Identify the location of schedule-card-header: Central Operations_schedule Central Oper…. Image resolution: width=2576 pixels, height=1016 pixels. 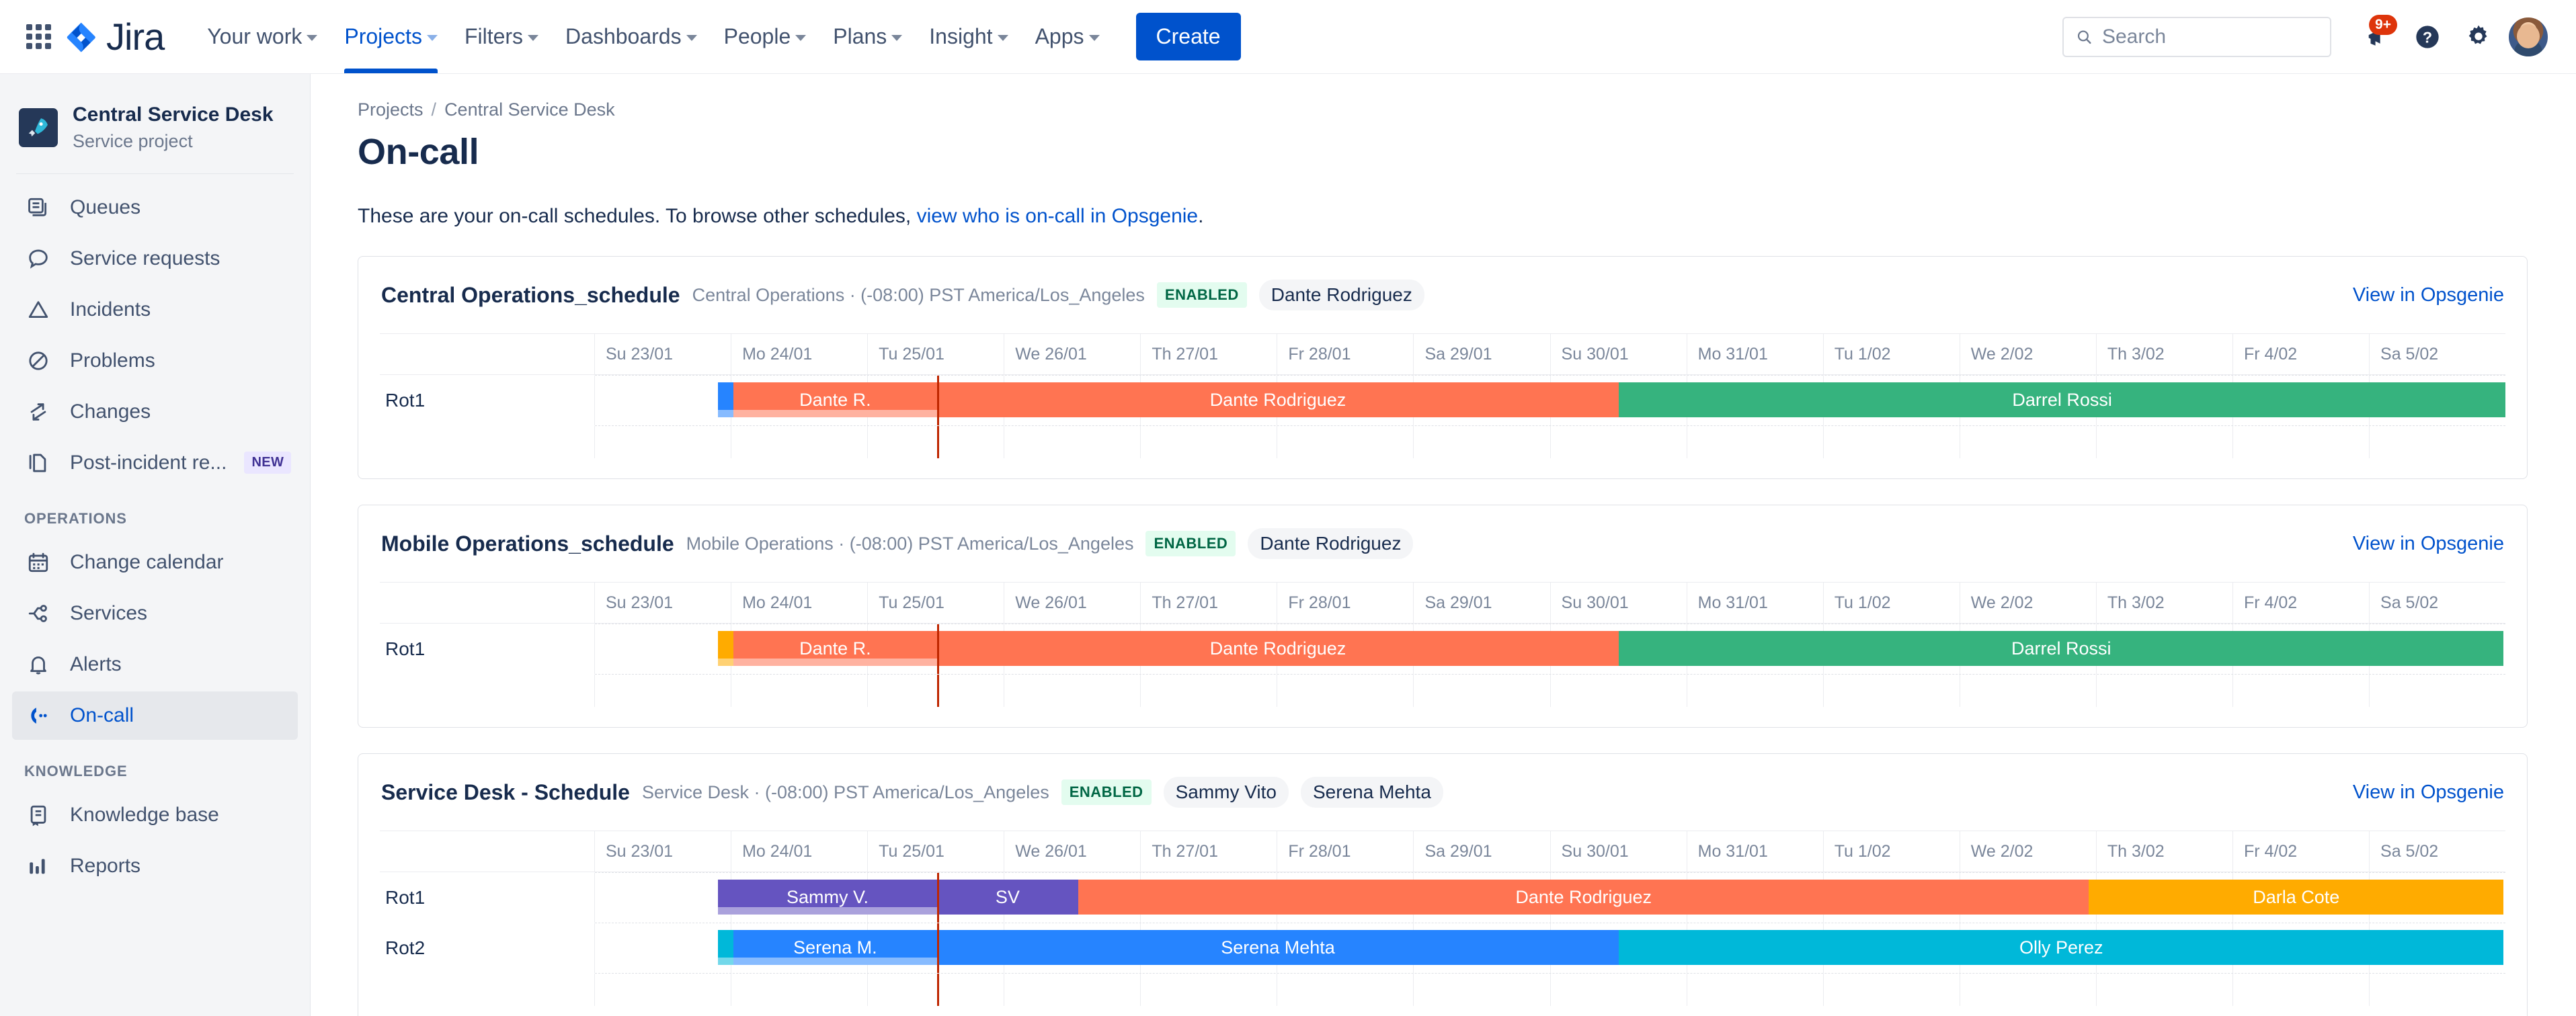
(1442, 295).